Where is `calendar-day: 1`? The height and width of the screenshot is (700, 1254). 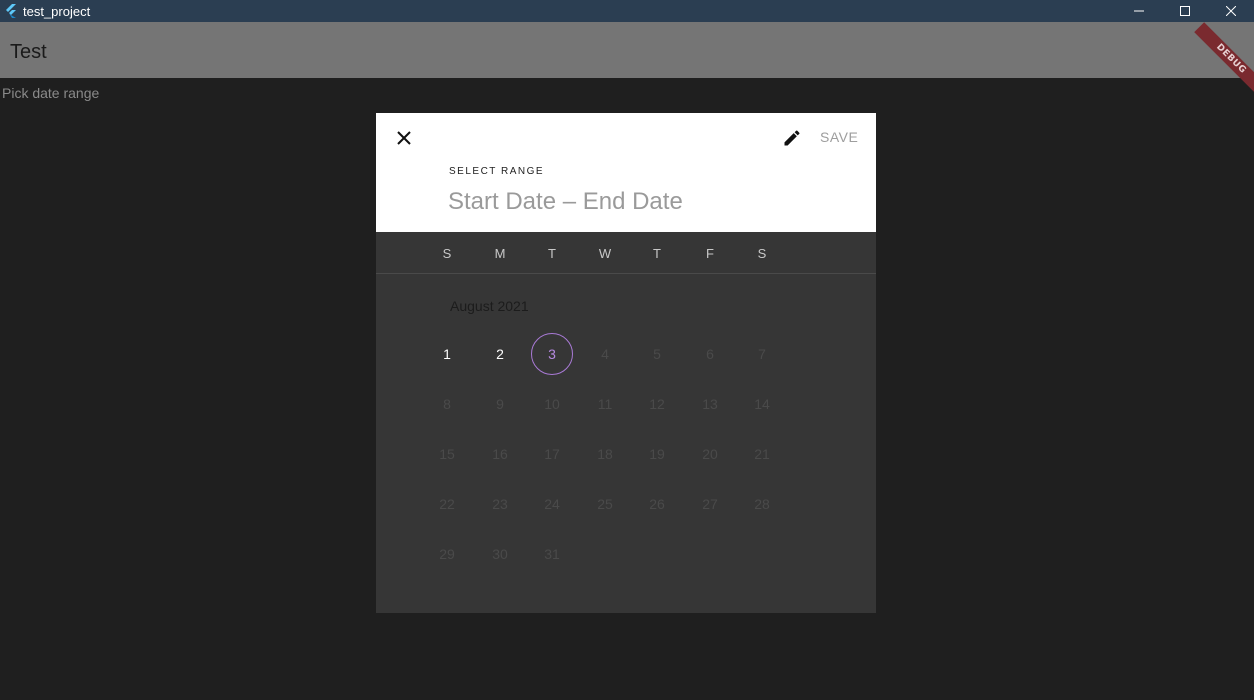
calendar-day: 1 is located at coordinates (447, 354).